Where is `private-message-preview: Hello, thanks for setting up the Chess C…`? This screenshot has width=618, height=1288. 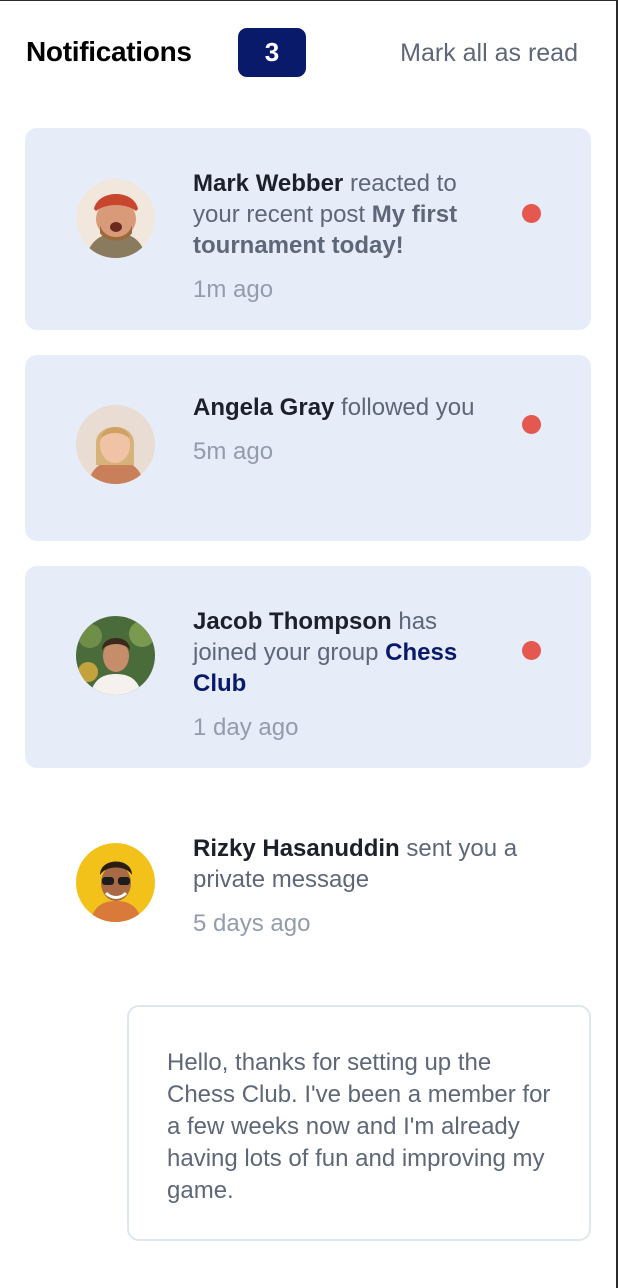 private-message-preview: Hello, thanks for setting up the Chess C… is located at coordinates (359, 1123).